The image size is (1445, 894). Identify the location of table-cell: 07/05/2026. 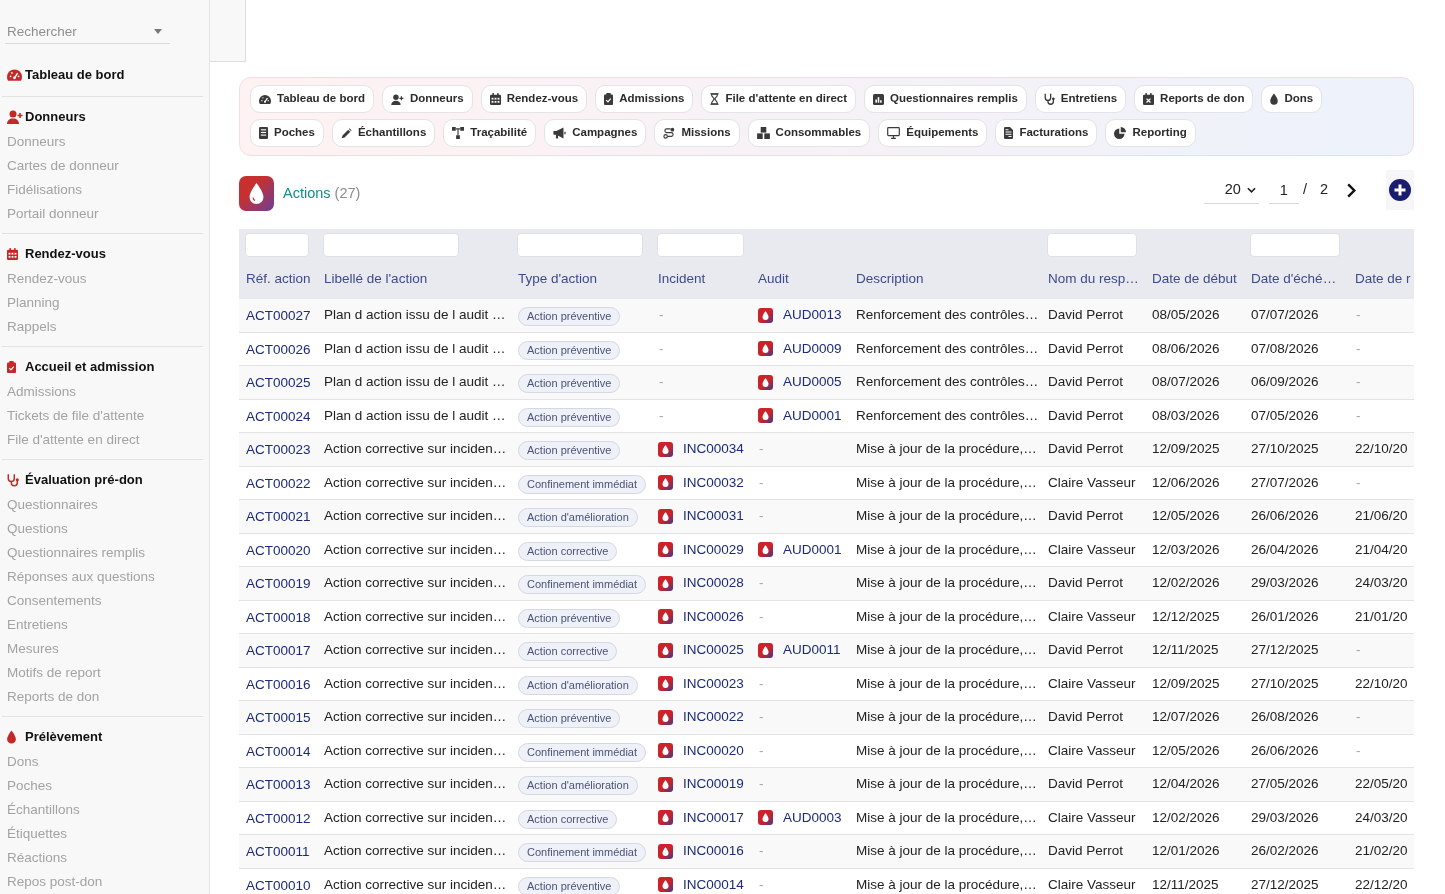
(1296, 416).